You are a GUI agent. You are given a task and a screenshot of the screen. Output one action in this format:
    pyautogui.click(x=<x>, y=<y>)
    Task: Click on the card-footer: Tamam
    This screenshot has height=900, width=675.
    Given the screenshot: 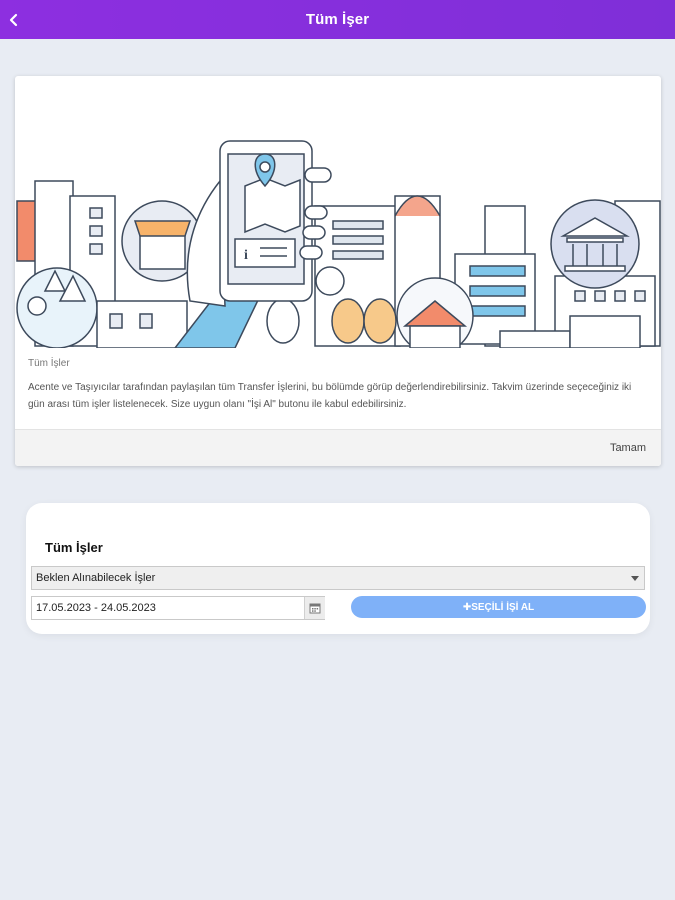 What is the action you would take?
    pyautogui.click(x=338, y=447)
    